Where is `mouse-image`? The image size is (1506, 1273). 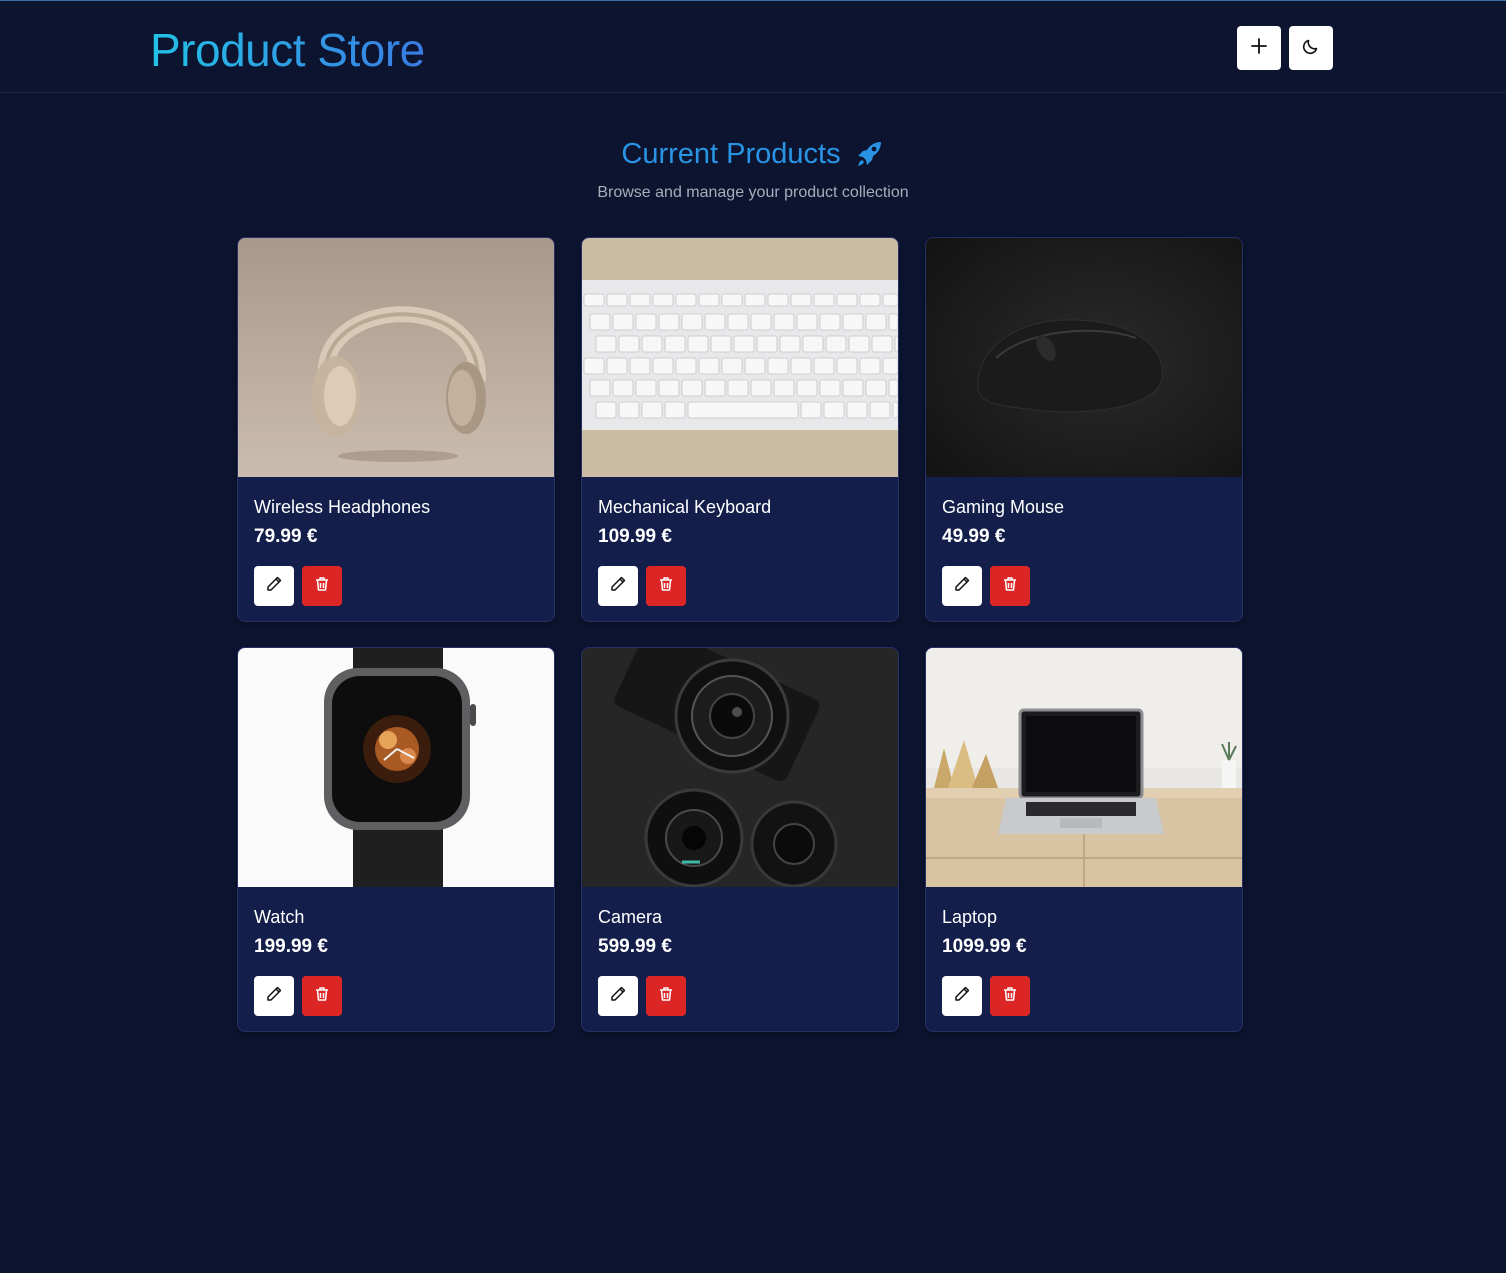
mouse-image is located at coordinates (1084, 357).